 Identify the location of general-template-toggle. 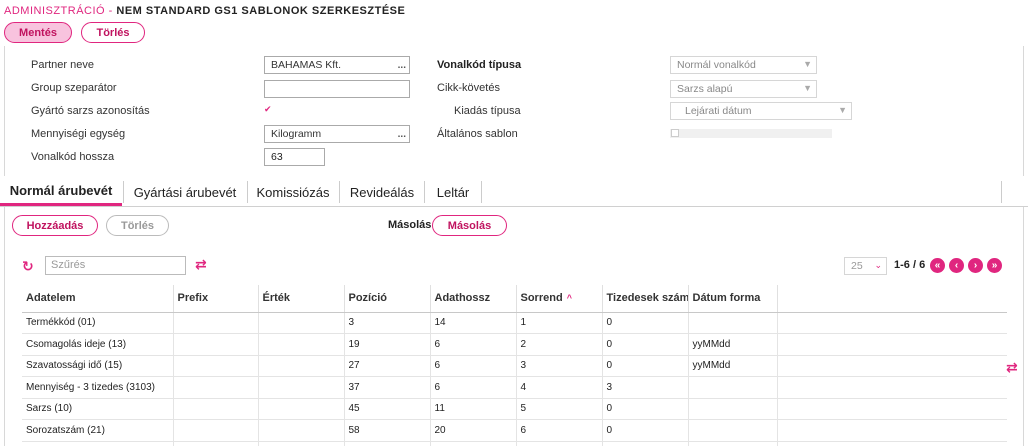
(751, 133).